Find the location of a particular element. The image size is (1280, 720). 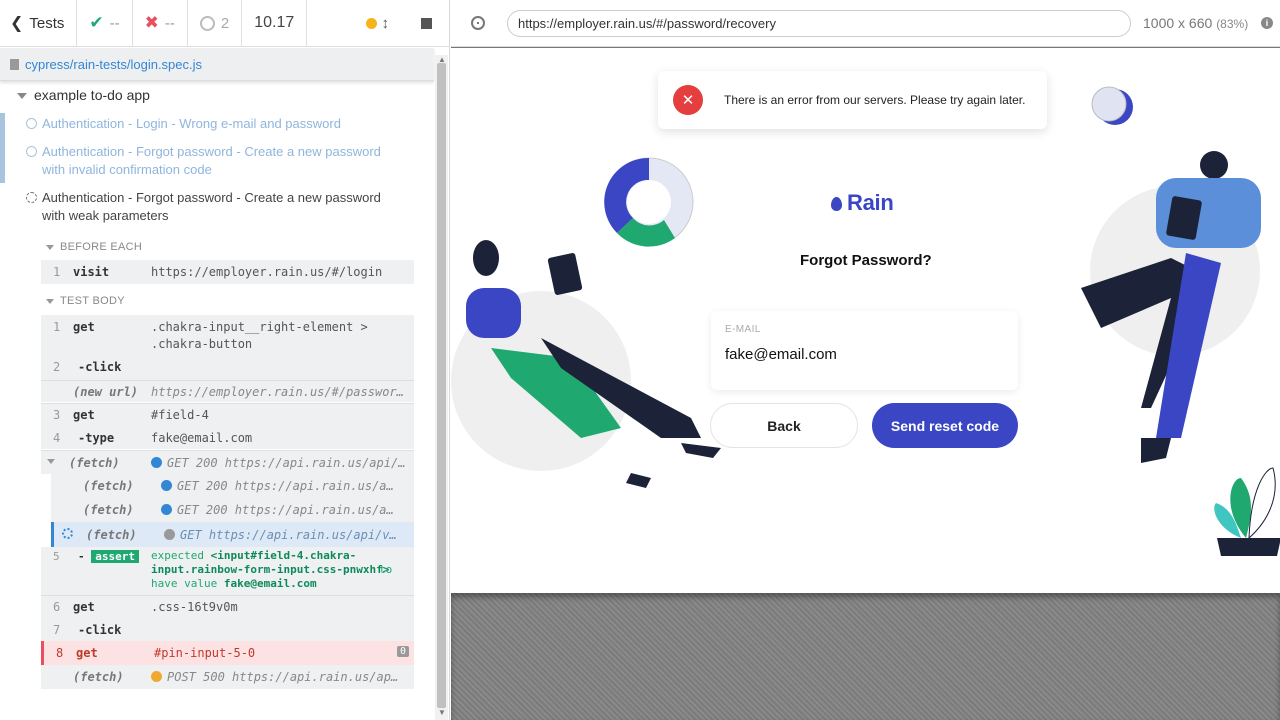

email-input: fake@email.com is located at coordinates (781, 354).